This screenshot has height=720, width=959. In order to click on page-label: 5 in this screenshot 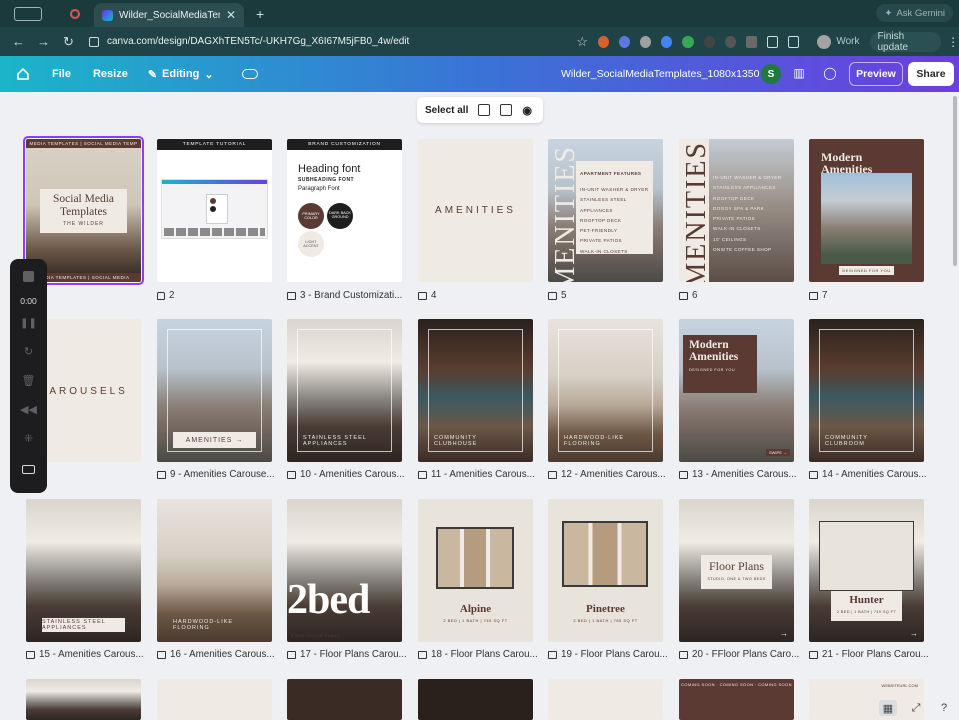, I will do `click(557, 295)`.